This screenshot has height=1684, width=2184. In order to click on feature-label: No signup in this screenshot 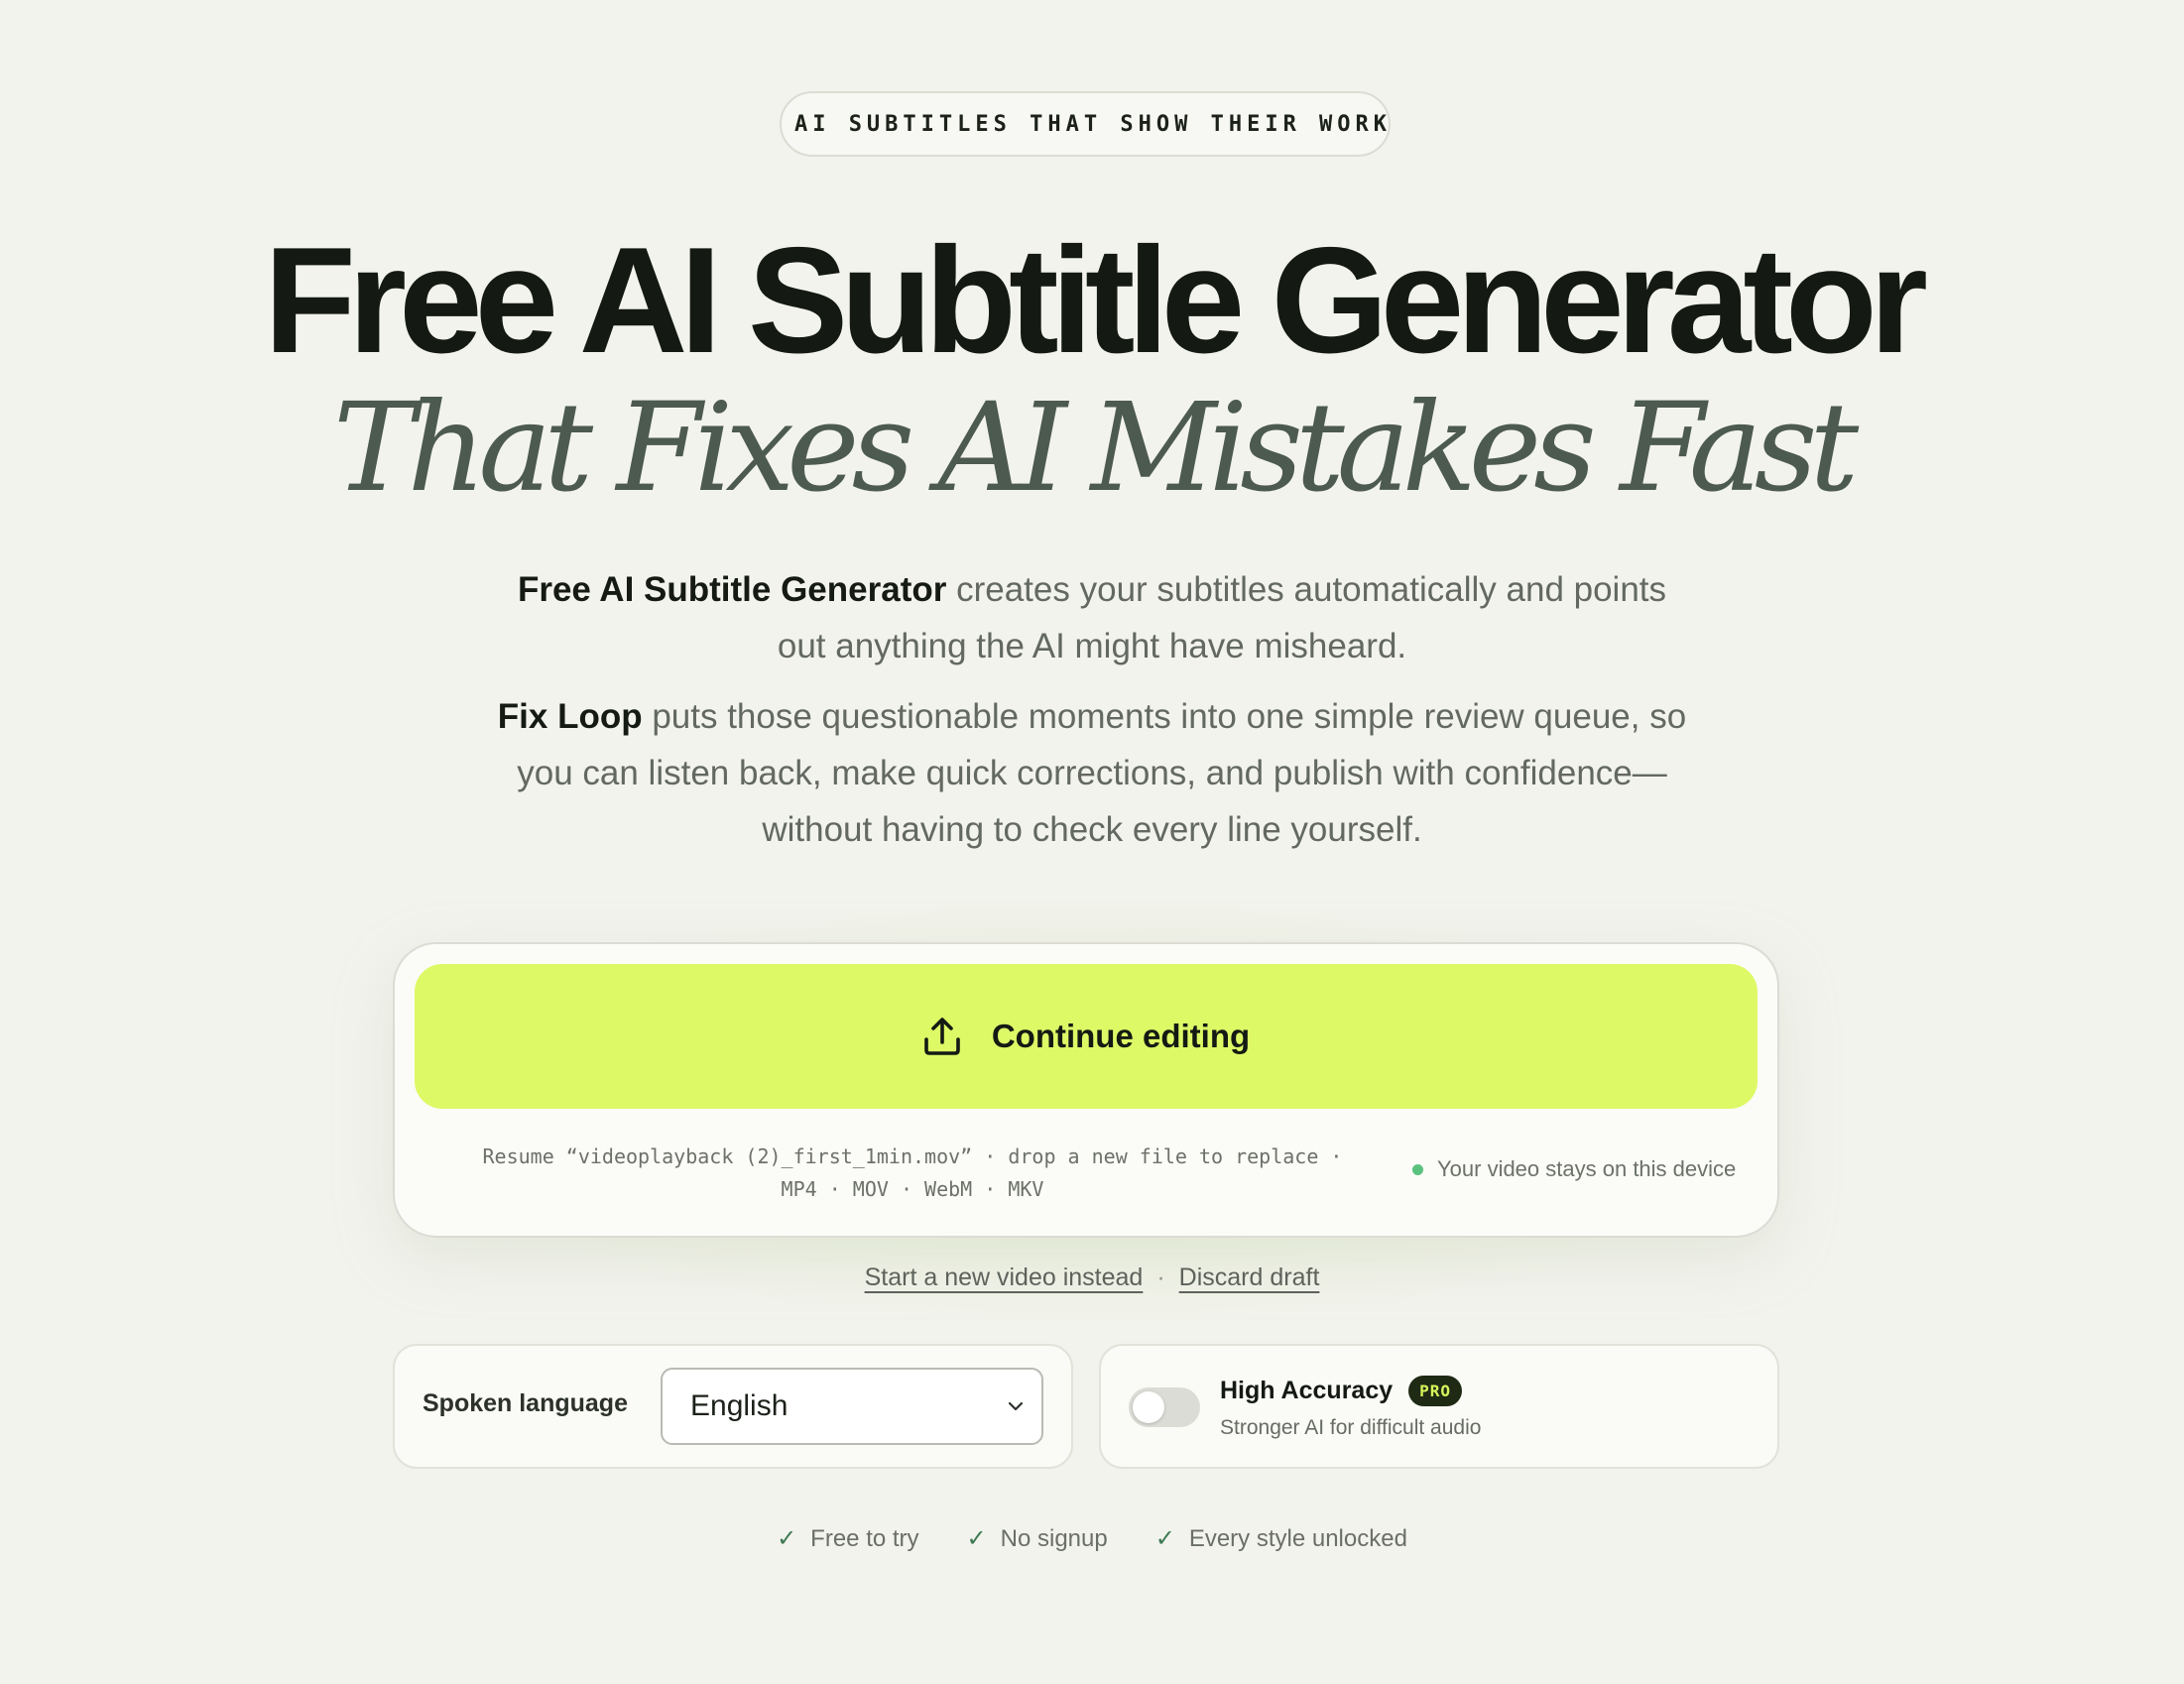, I will do `click(1054, 1538)`.